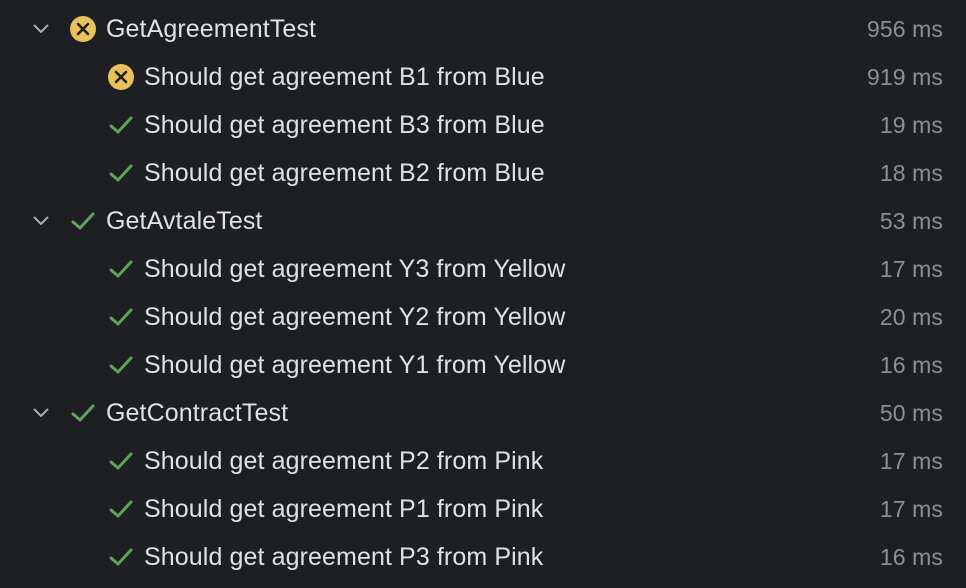 The width and height of the screenshot is (966, 588). Describe the element at coordinates (344, 77) in the screenshot. I see `test-name: Should get agreement B1 from Blue` at that location.